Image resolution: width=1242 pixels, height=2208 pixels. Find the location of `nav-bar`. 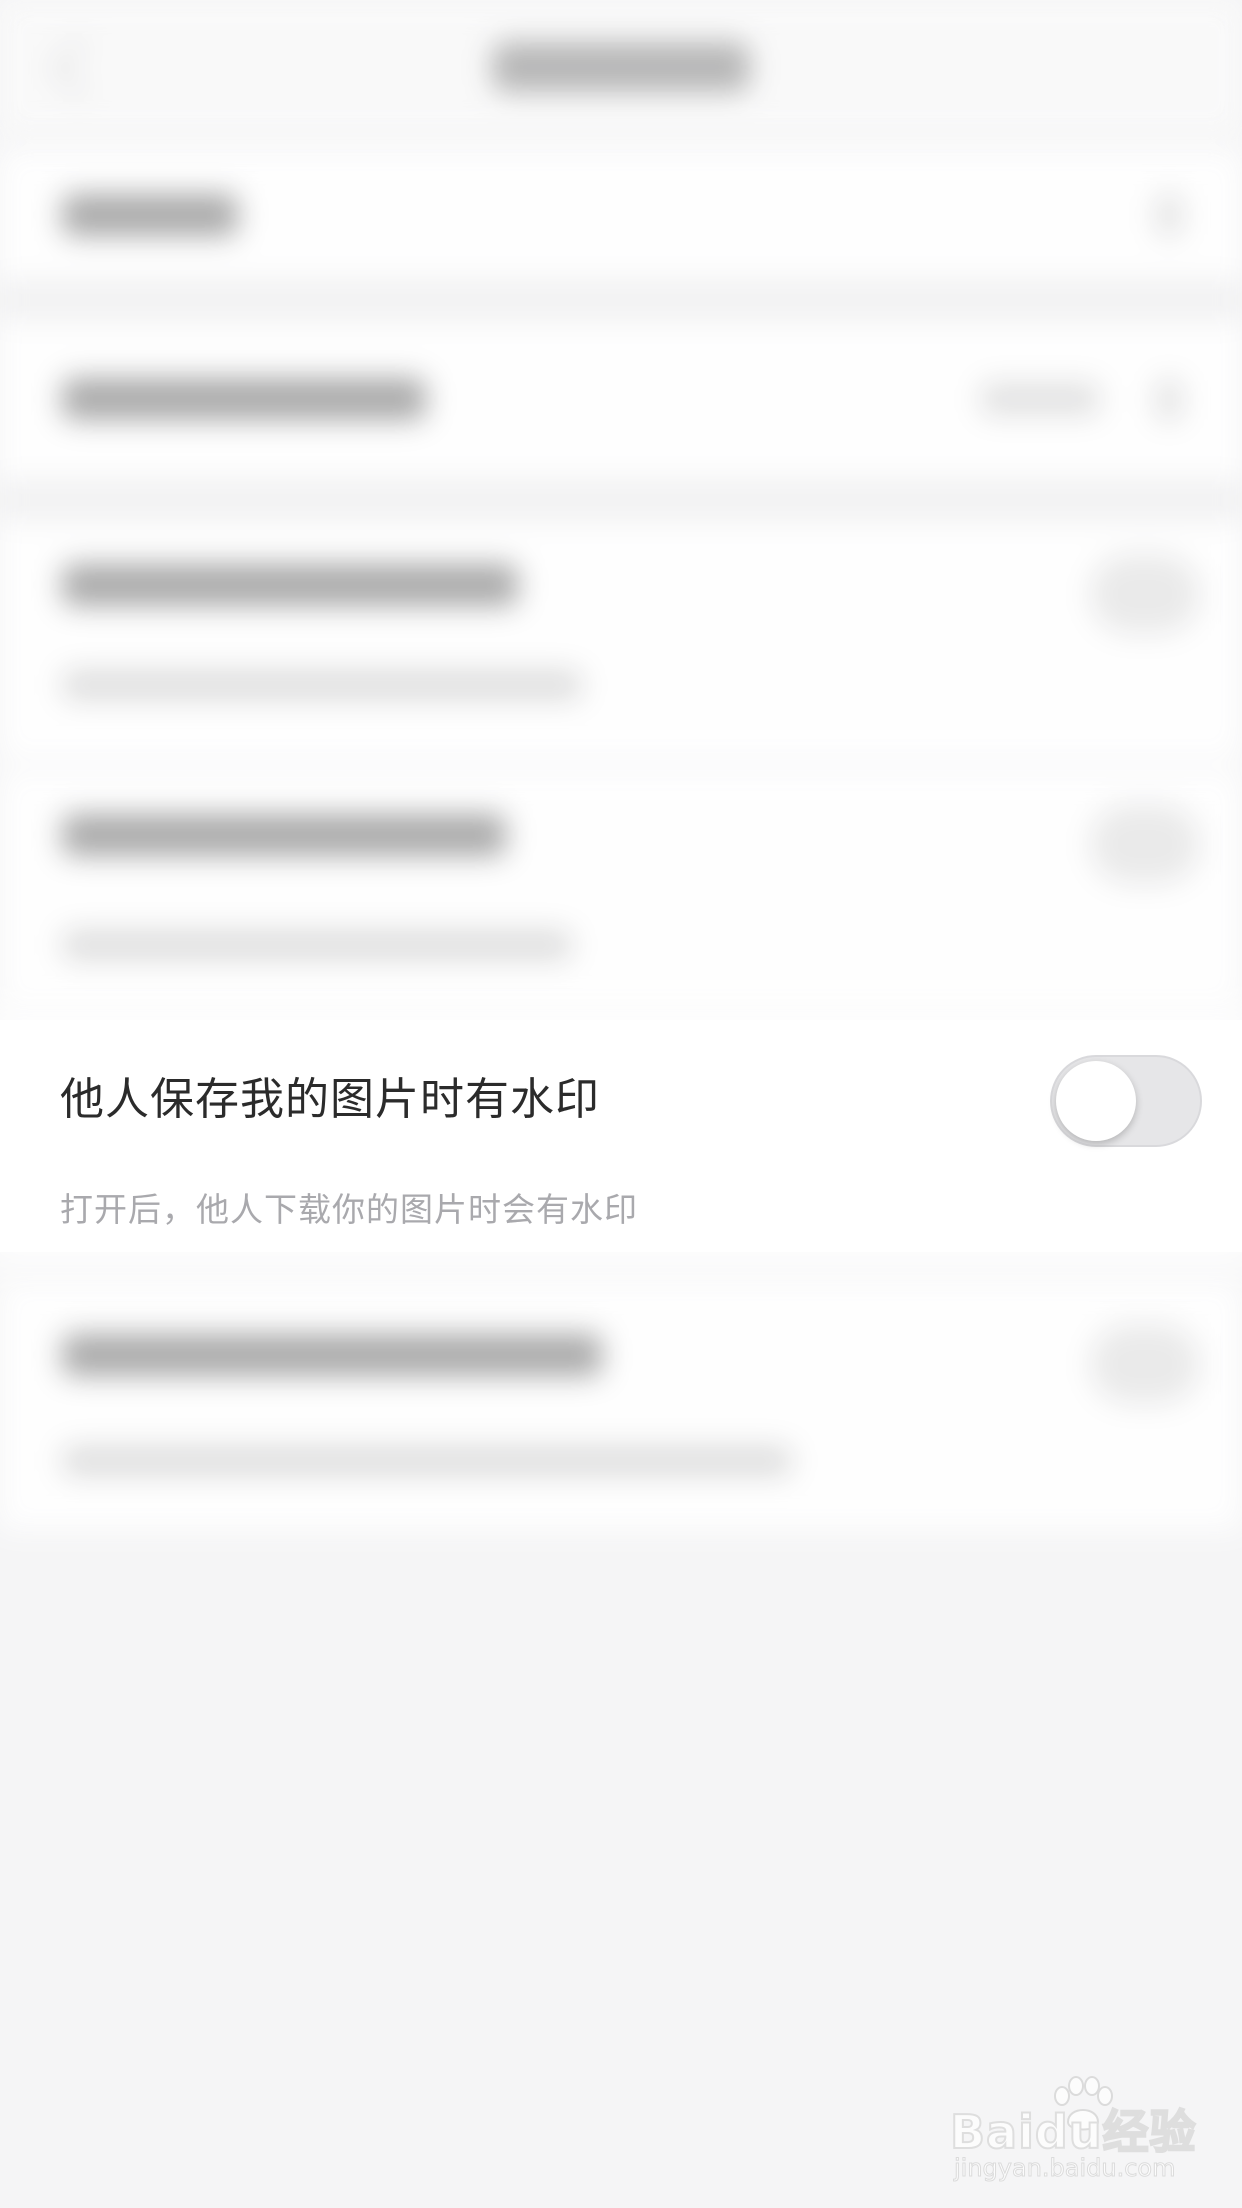

nav-bar is located at coordinates (621, 67).